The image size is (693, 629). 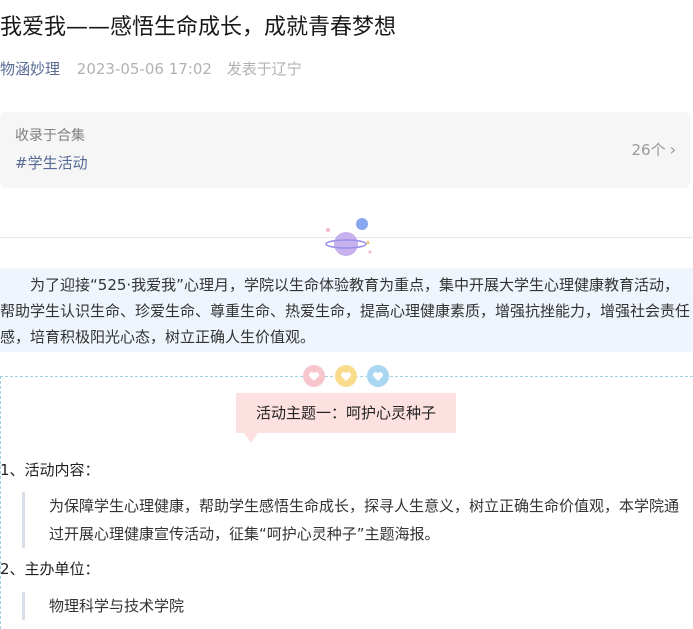 I want to click on theme-banner-tail, so click(x=251, y=438).